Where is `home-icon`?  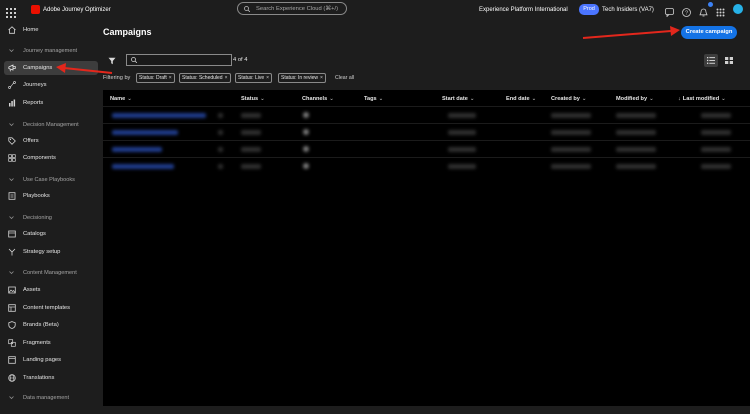
home-icon is located at coordinates (12, 30).